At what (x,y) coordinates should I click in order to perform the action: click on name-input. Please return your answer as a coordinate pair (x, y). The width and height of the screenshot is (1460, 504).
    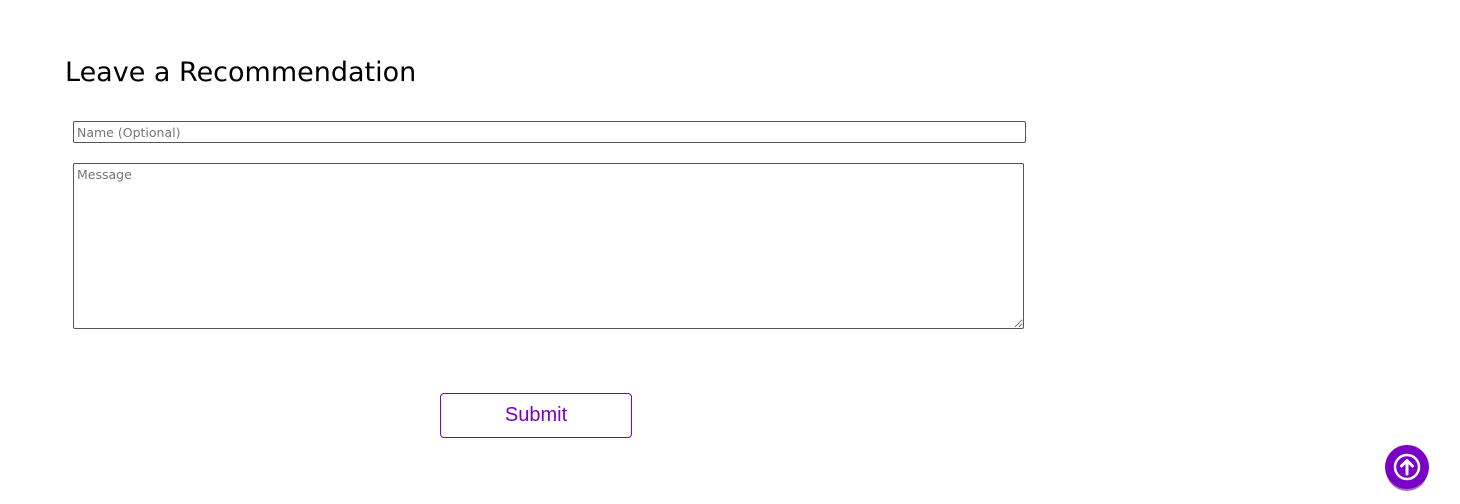
    Looking at the image, I should click on (549, 132).